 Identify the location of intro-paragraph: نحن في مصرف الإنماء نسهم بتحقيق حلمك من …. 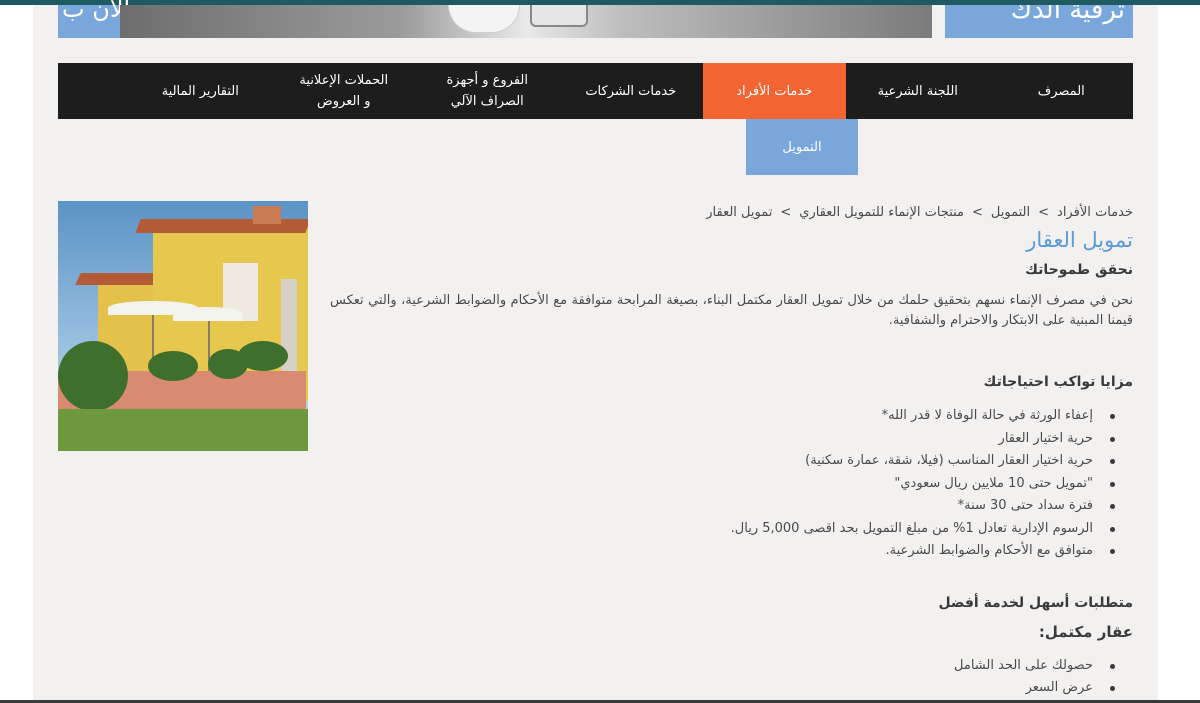
(731, 310).